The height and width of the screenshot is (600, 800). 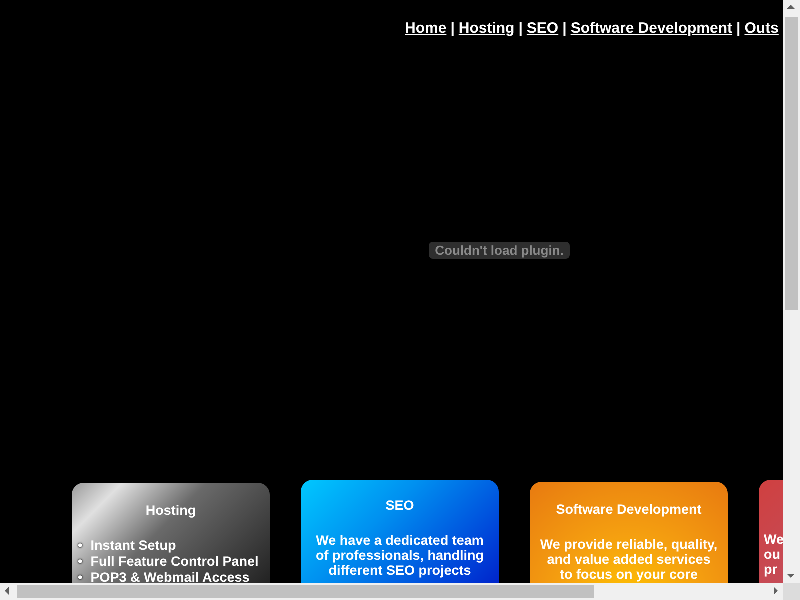 What do you see at coordinates (391, 591) in the screenshot?
I see `horizontal-scrollbar` at bounding box center [391, 591].